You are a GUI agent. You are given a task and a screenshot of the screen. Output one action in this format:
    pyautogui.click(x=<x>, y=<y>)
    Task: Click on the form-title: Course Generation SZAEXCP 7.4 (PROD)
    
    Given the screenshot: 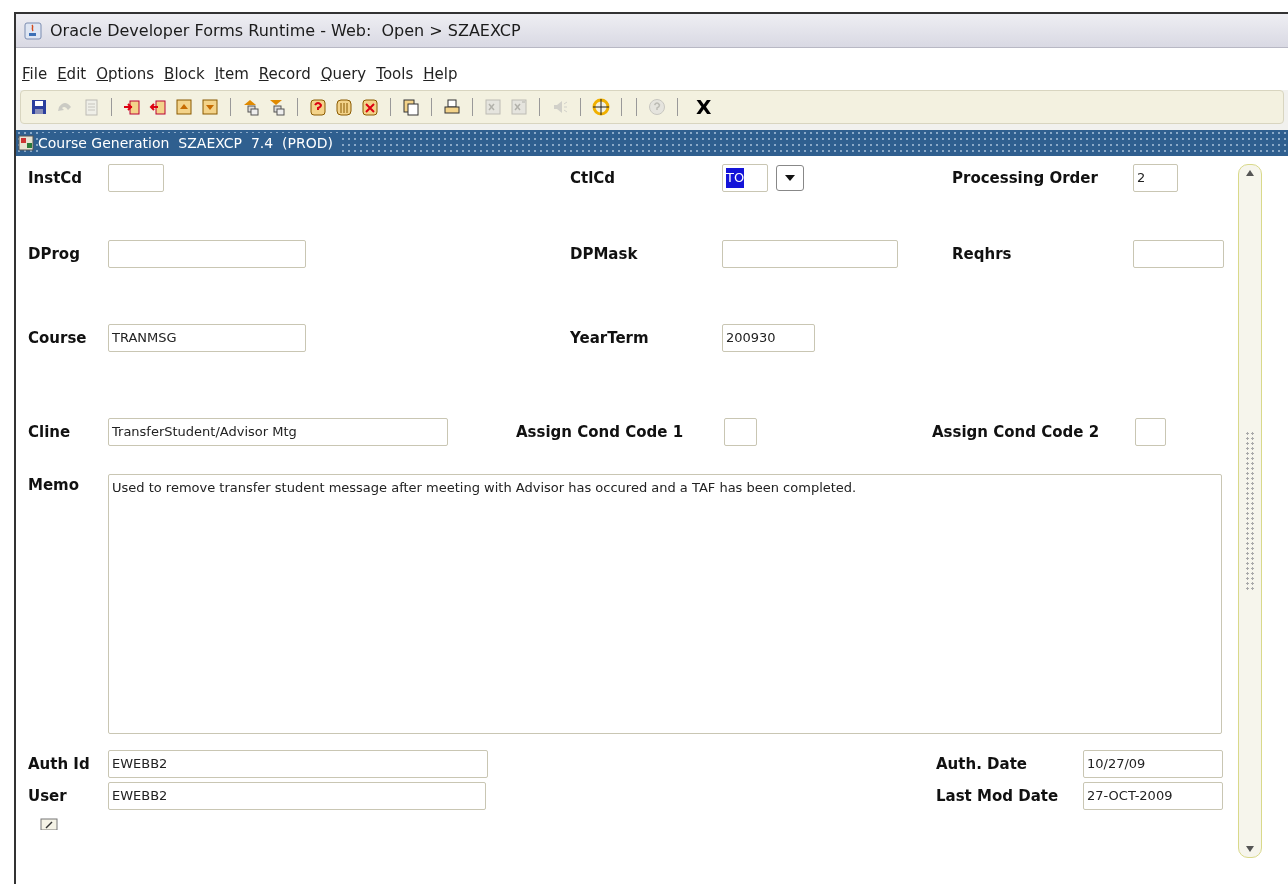 What is the action you would take?
    pyautogui.click(x=189, y=143)
    